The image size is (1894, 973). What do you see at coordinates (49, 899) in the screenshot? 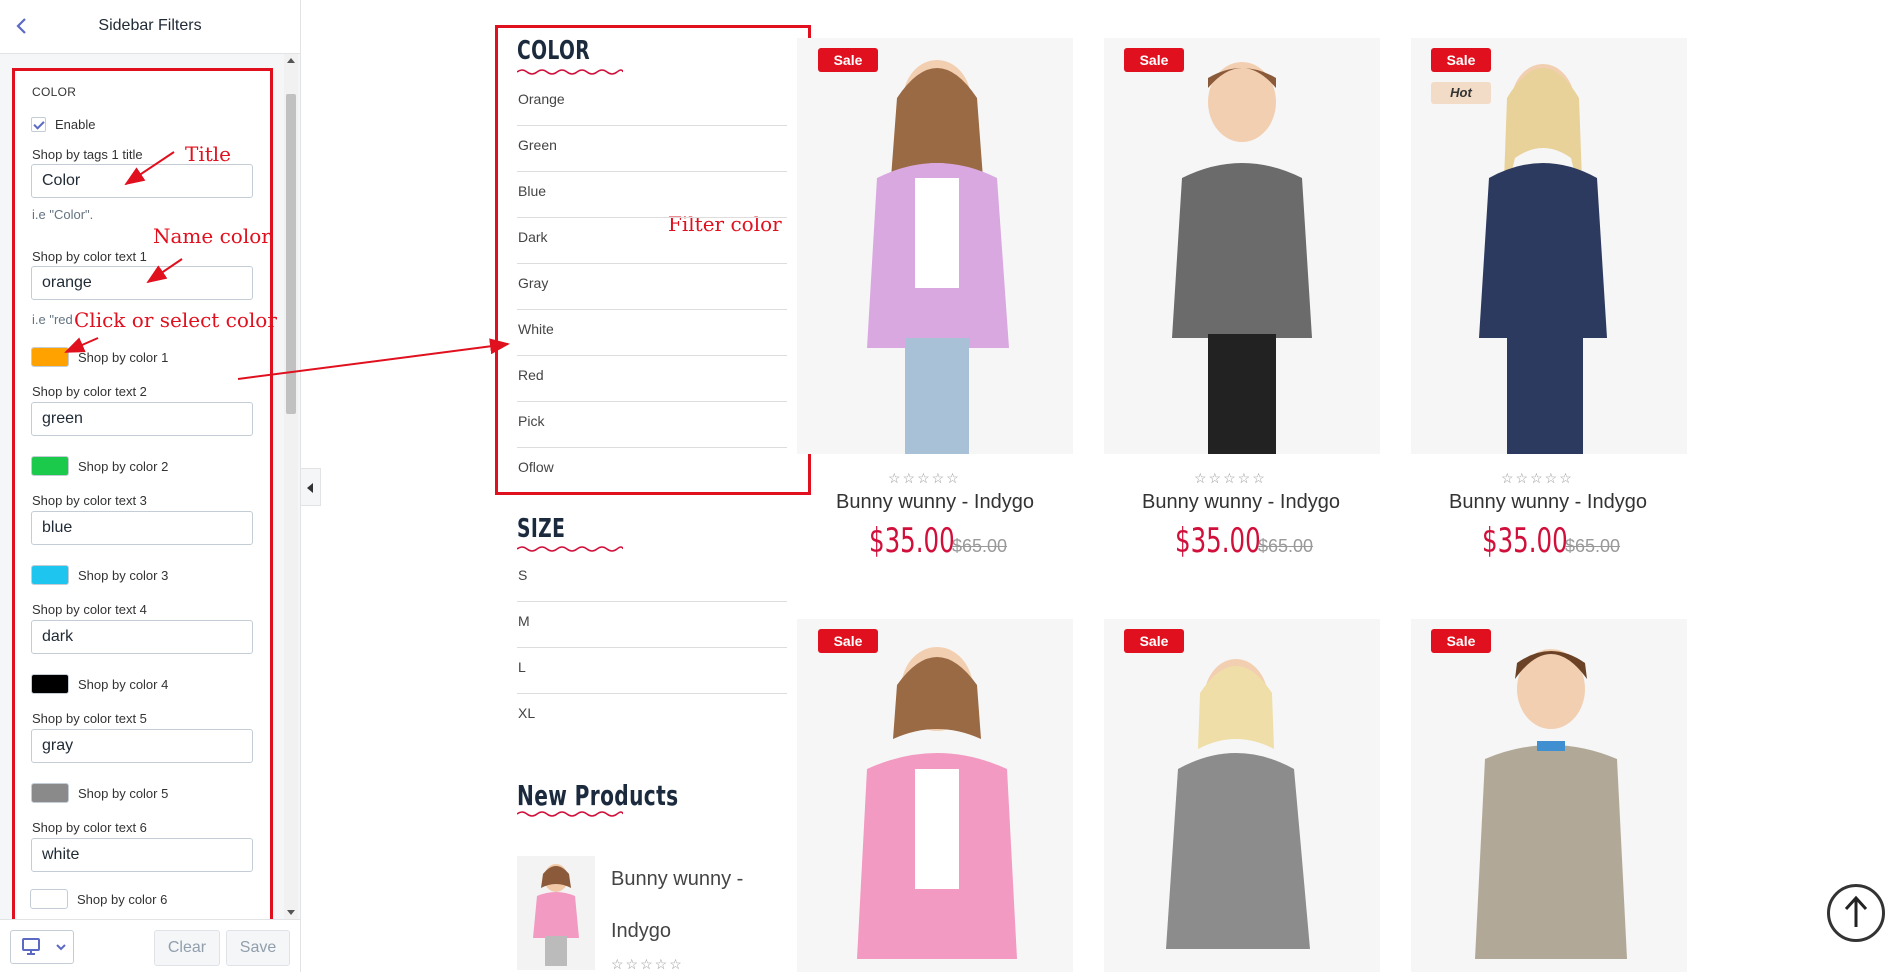
I see `color-6-swatch` at bounding box center [49, 899].